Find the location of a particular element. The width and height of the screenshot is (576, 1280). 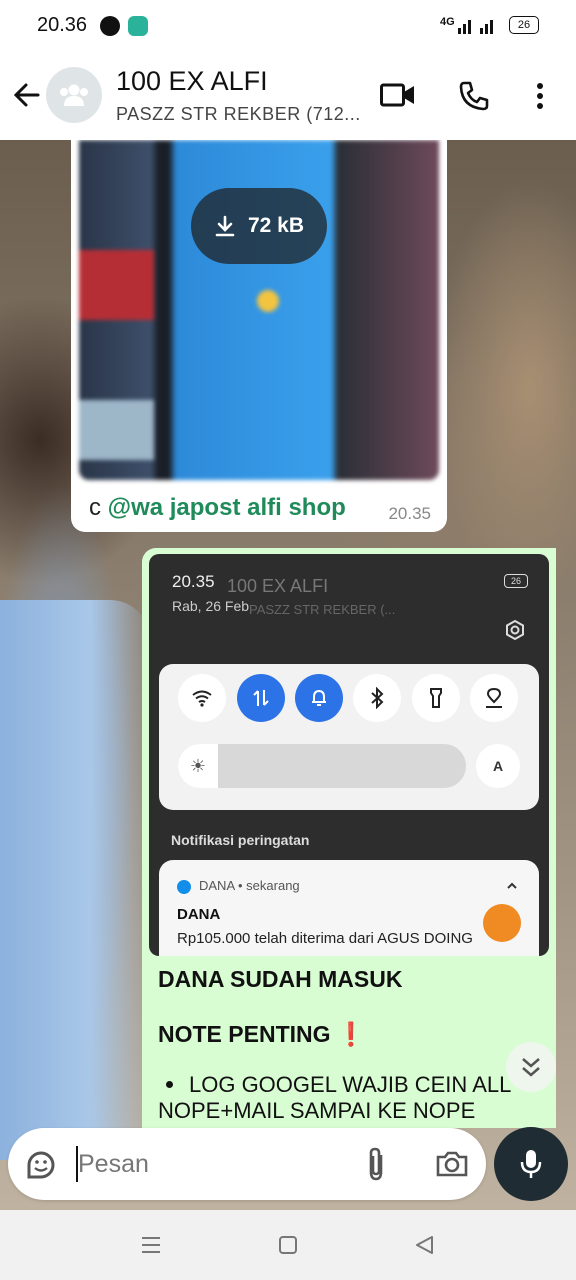

battery-level: 26 is located at coordinates (524, 25).